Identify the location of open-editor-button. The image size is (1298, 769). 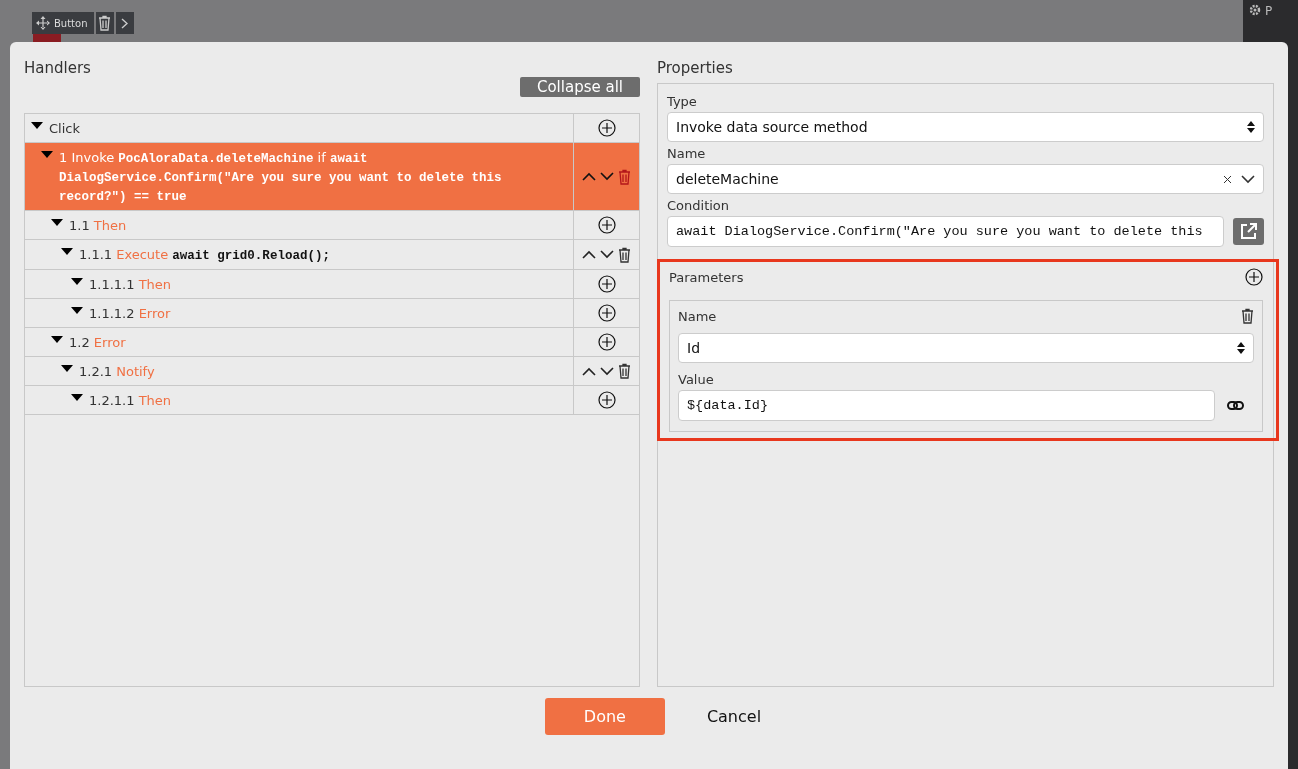
(1248, 231).